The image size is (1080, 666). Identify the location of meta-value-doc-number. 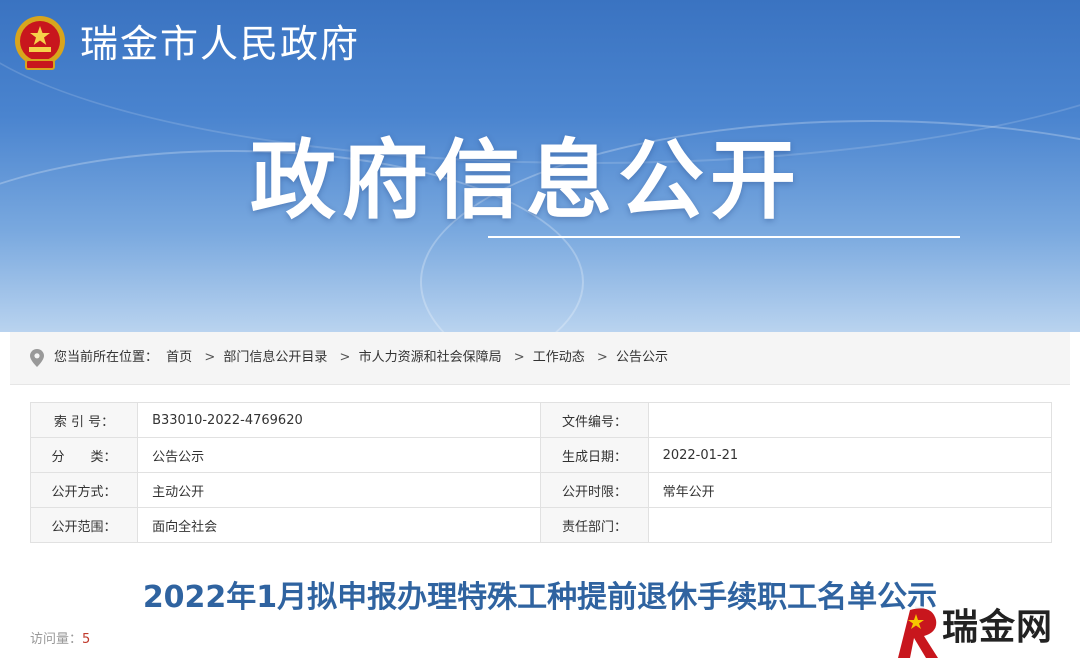
(850, 420).